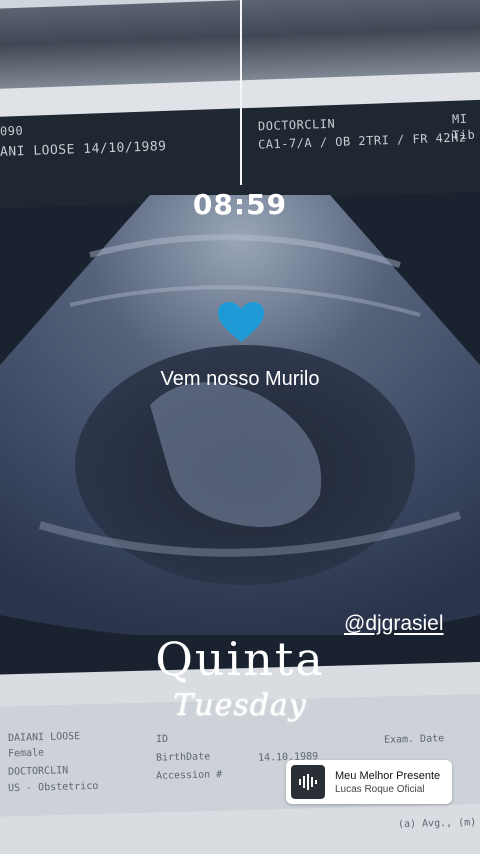 This screenshot has height=854, width=480. What do you see at coordinates (388, 775) in the screenshot?
I see `song-title: Meu Melhor Presente` at bounding box center [388, 775].